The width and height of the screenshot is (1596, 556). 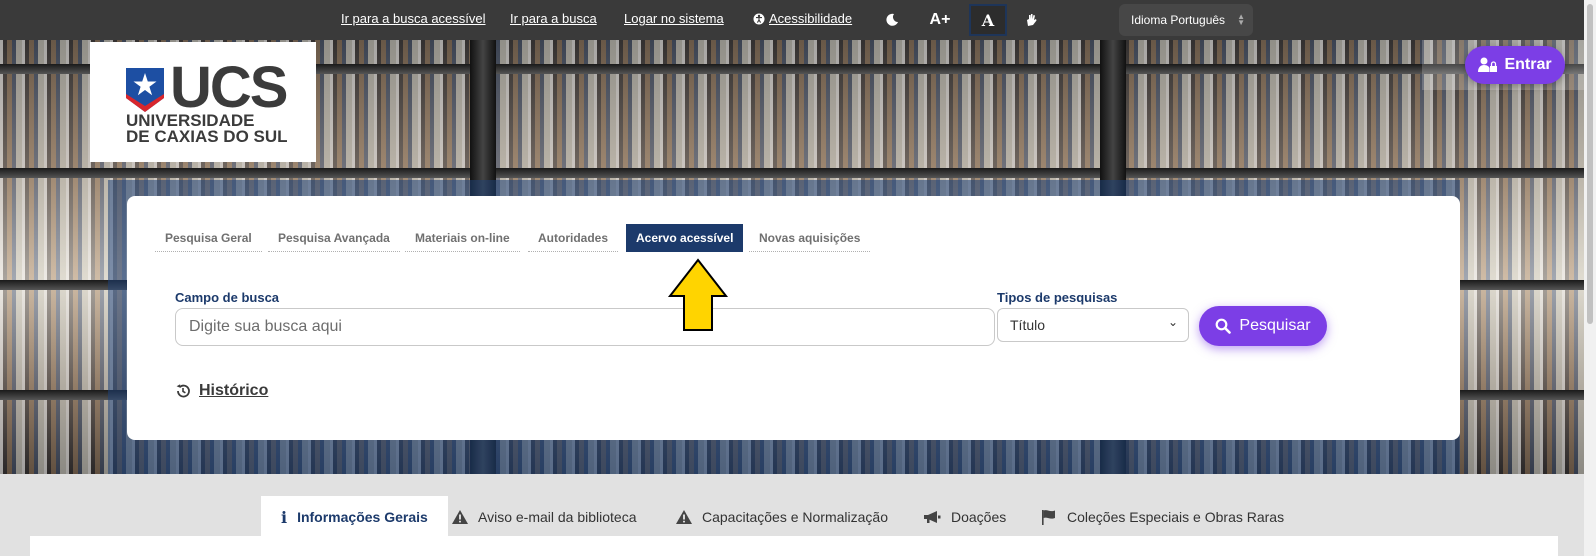 What do you see at coordinates (1275, 325) in the screenshot?
I see `search-button-label: Pesquisar` at bounding box center [1275, 325].